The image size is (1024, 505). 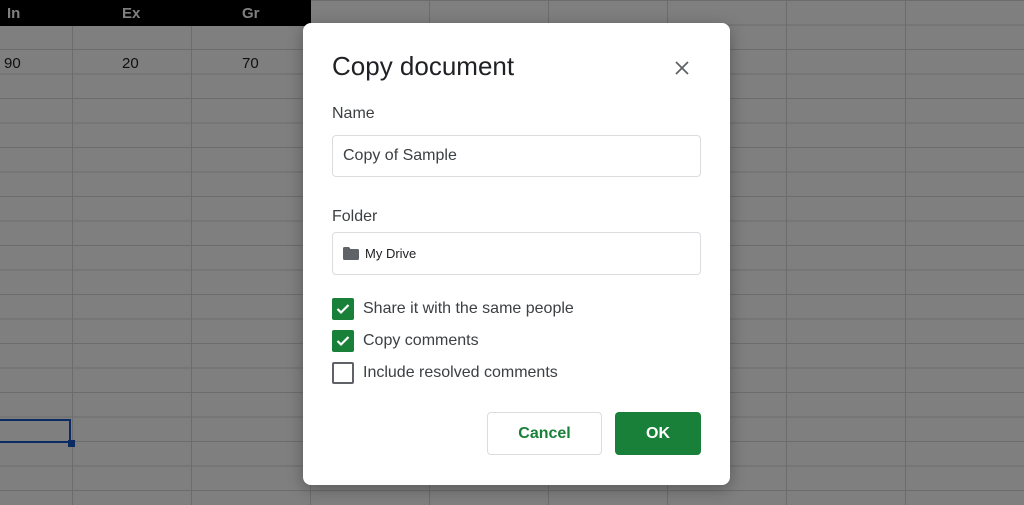 I want to click on close-icon, so click(x=682, y=68).